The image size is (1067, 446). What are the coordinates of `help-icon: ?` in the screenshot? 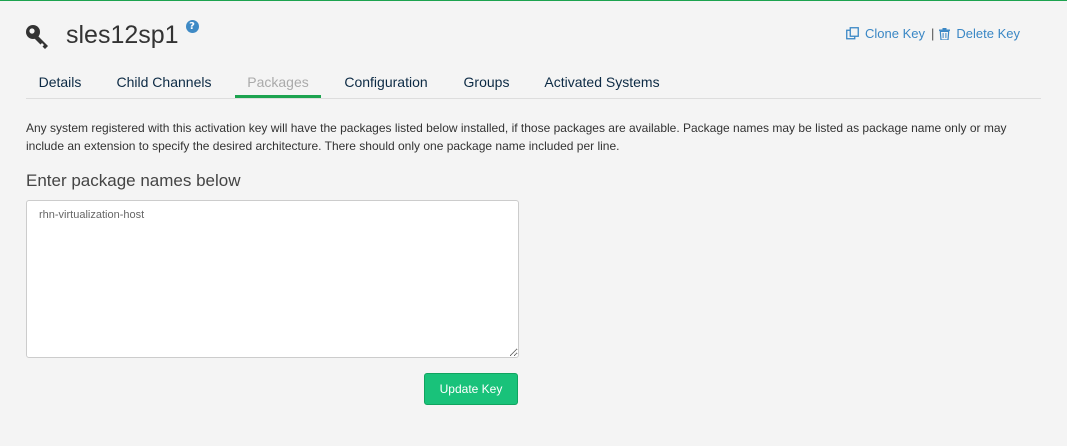 It's located at (192, 26).